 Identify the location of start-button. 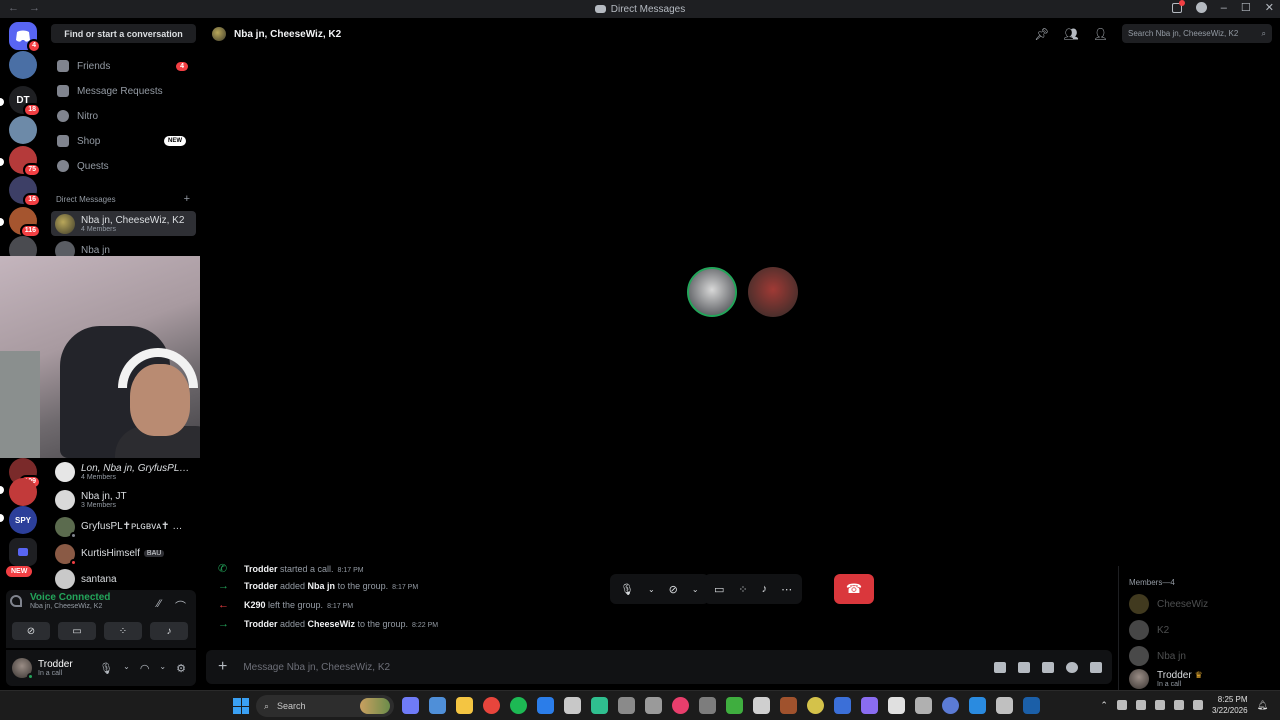
(241, 706).